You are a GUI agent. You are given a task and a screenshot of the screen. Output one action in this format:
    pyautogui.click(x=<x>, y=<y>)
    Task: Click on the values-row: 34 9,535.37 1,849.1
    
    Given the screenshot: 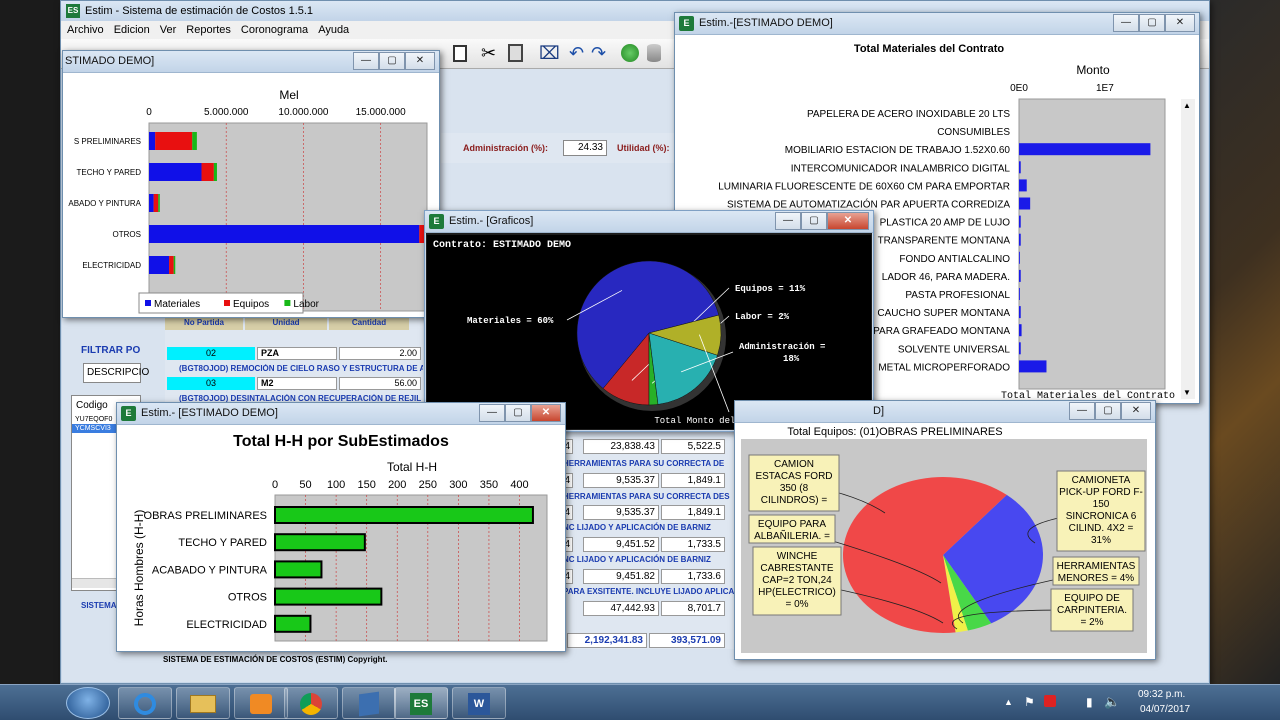 What is the action you would take?
    pyautogui.click(x=651, y=512)
    